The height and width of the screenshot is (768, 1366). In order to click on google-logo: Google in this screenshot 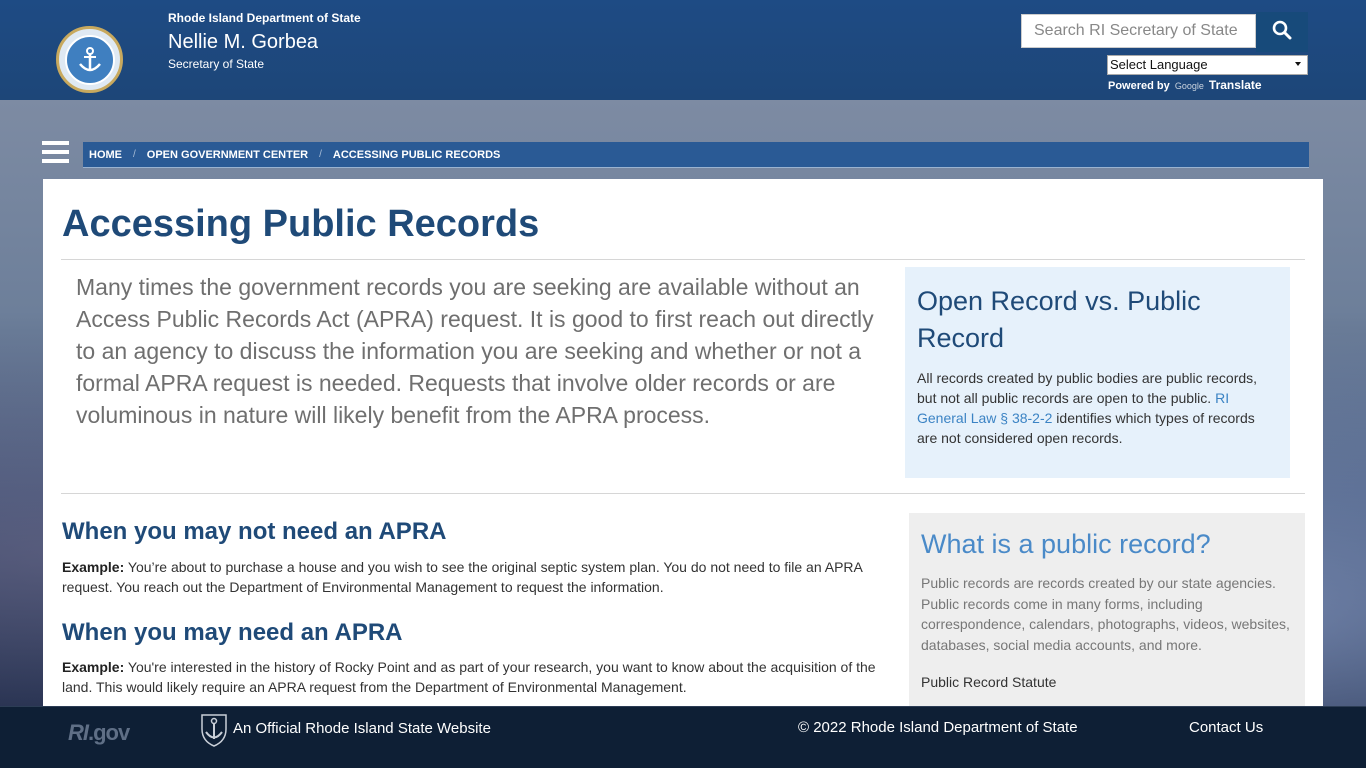, I will do `click(1189, 86)`.